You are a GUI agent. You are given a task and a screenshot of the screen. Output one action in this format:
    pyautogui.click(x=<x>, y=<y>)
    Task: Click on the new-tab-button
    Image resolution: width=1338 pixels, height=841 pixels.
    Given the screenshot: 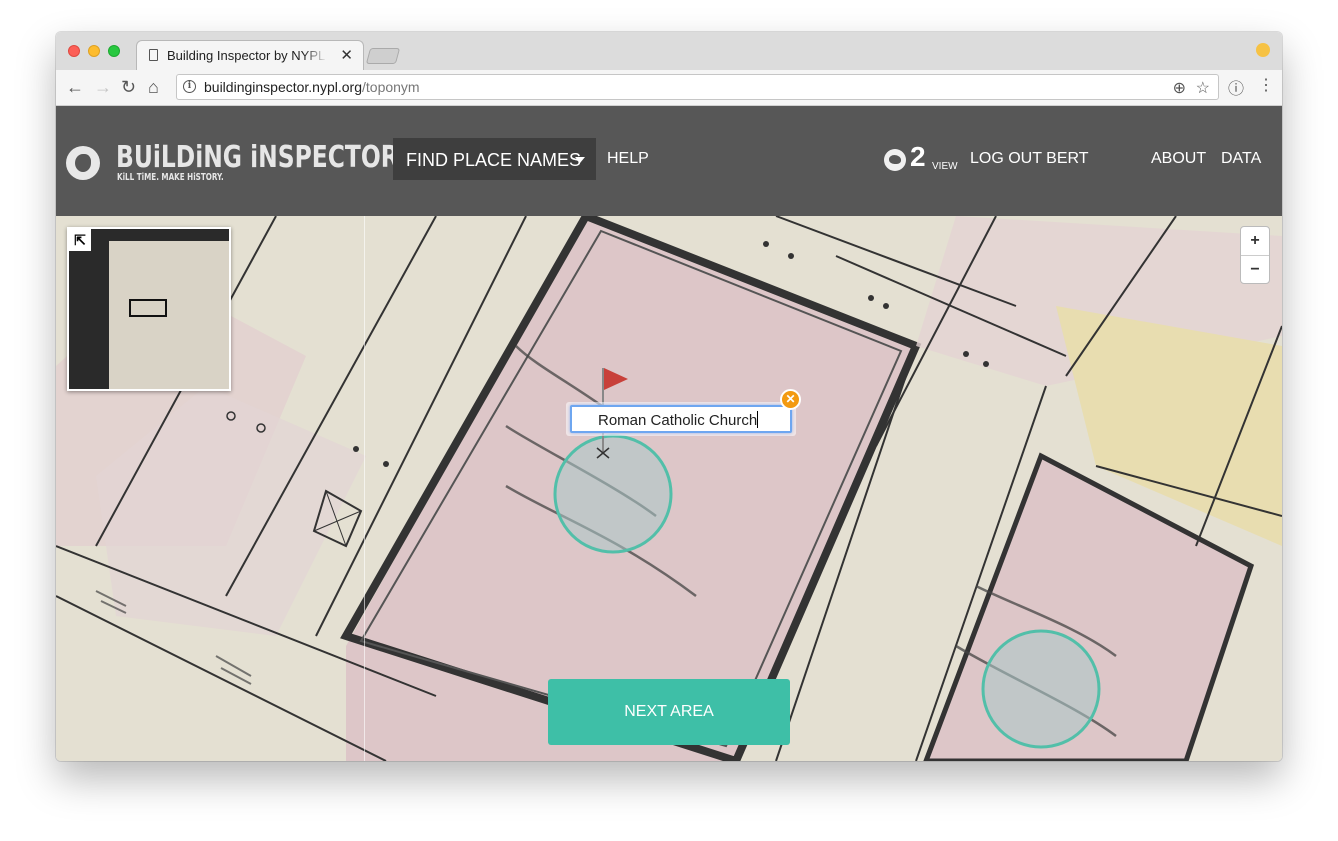 What is the action you would take?
    pyautogui.click(x=383, y=56)
    